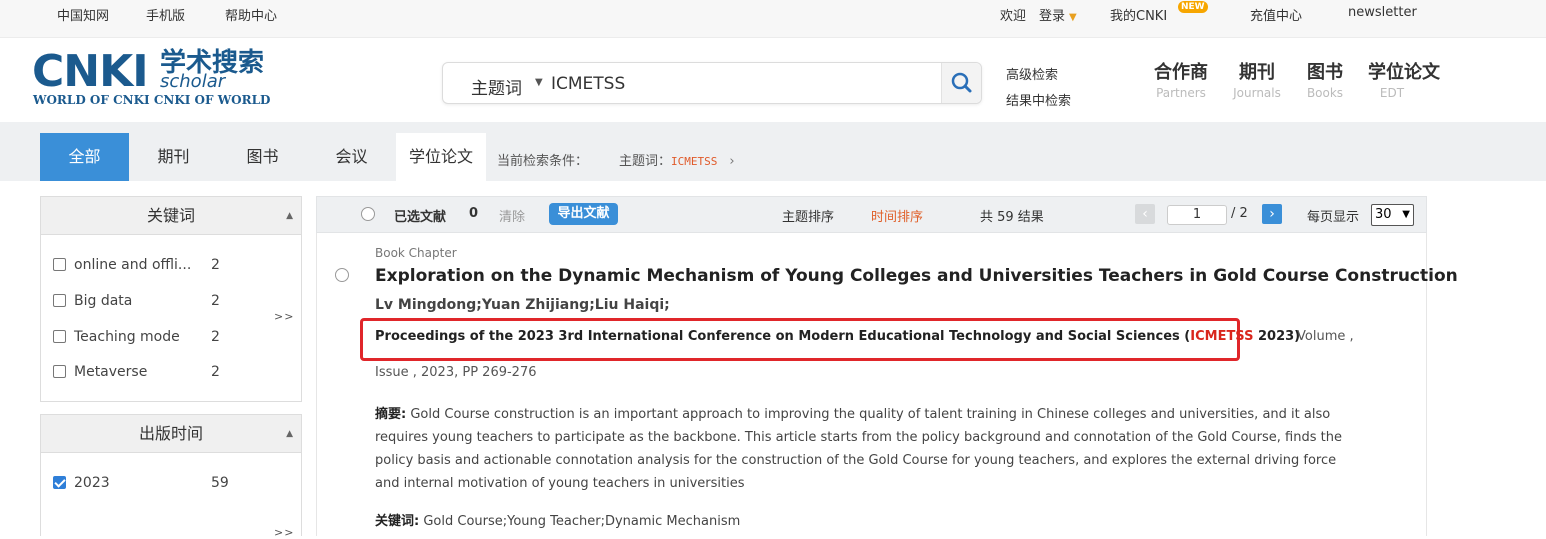 The height and width of the screenshot is (539, 1546). I want to click on link-cnki-china: 中国知网, so click(83, 14).